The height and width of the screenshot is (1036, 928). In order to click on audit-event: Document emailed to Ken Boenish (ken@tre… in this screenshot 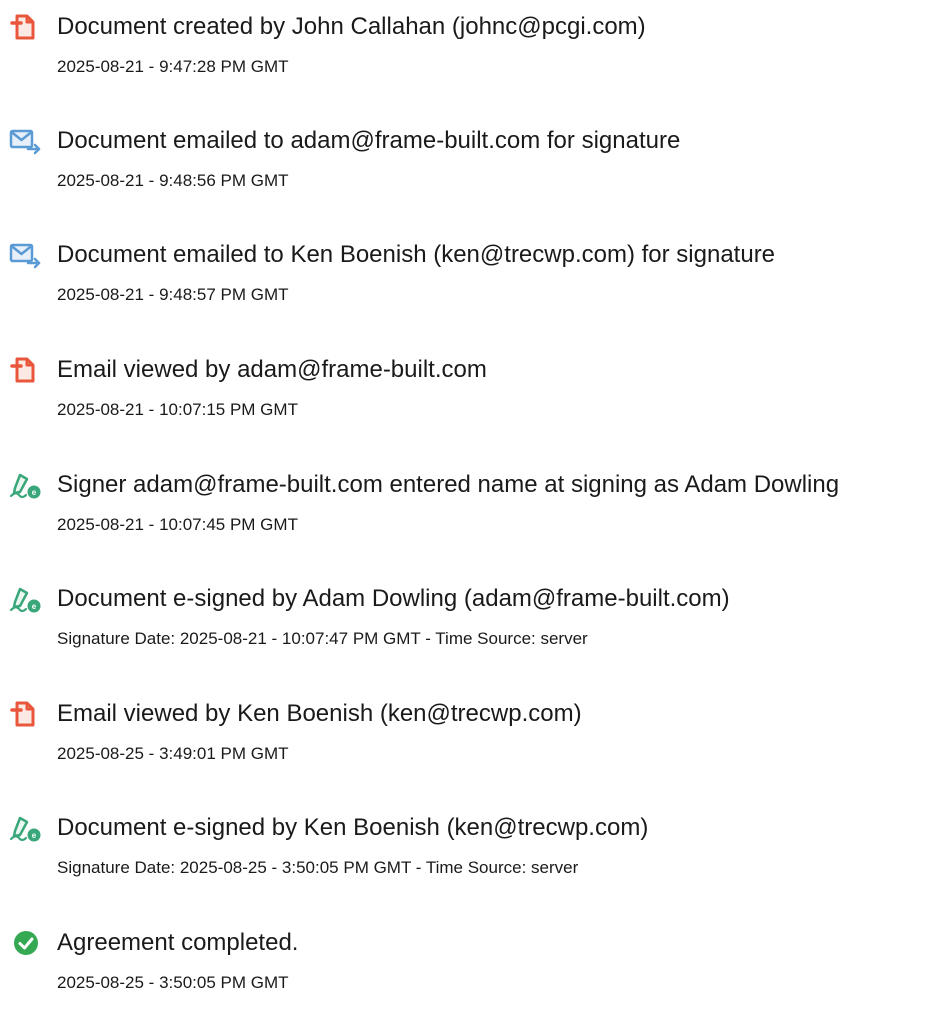, I will do `click(464, 293)`.